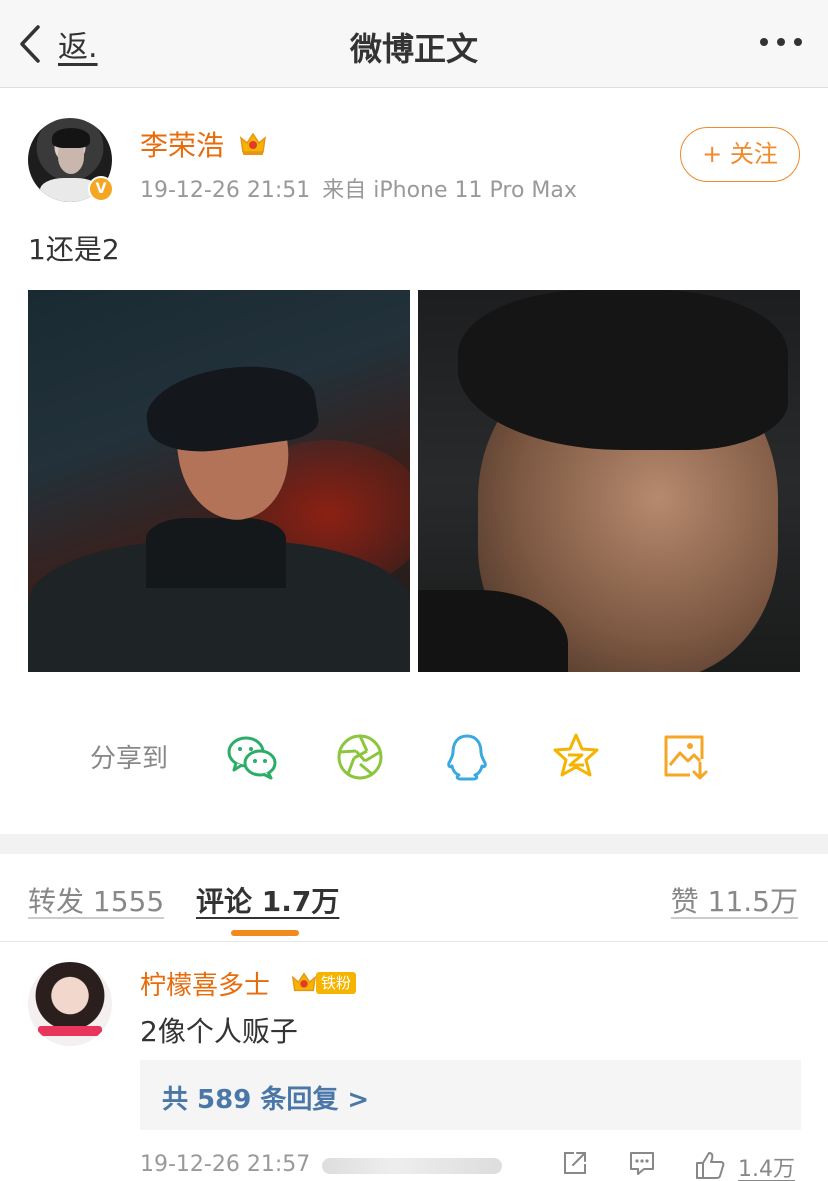  What do you see at coordinates (252, 757) in the screenshot?
I see `wechat-icon` at bounding box center [252, 757].